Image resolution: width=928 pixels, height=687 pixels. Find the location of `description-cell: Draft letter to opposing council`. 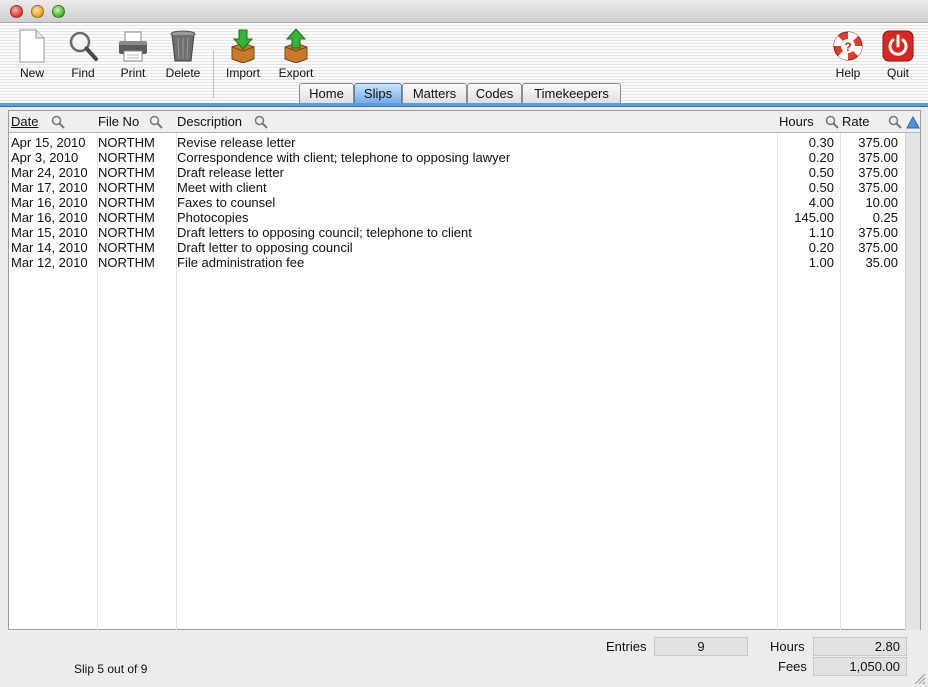

description-cell: Draft letter to opposing council is located at coordinates (265, 247).